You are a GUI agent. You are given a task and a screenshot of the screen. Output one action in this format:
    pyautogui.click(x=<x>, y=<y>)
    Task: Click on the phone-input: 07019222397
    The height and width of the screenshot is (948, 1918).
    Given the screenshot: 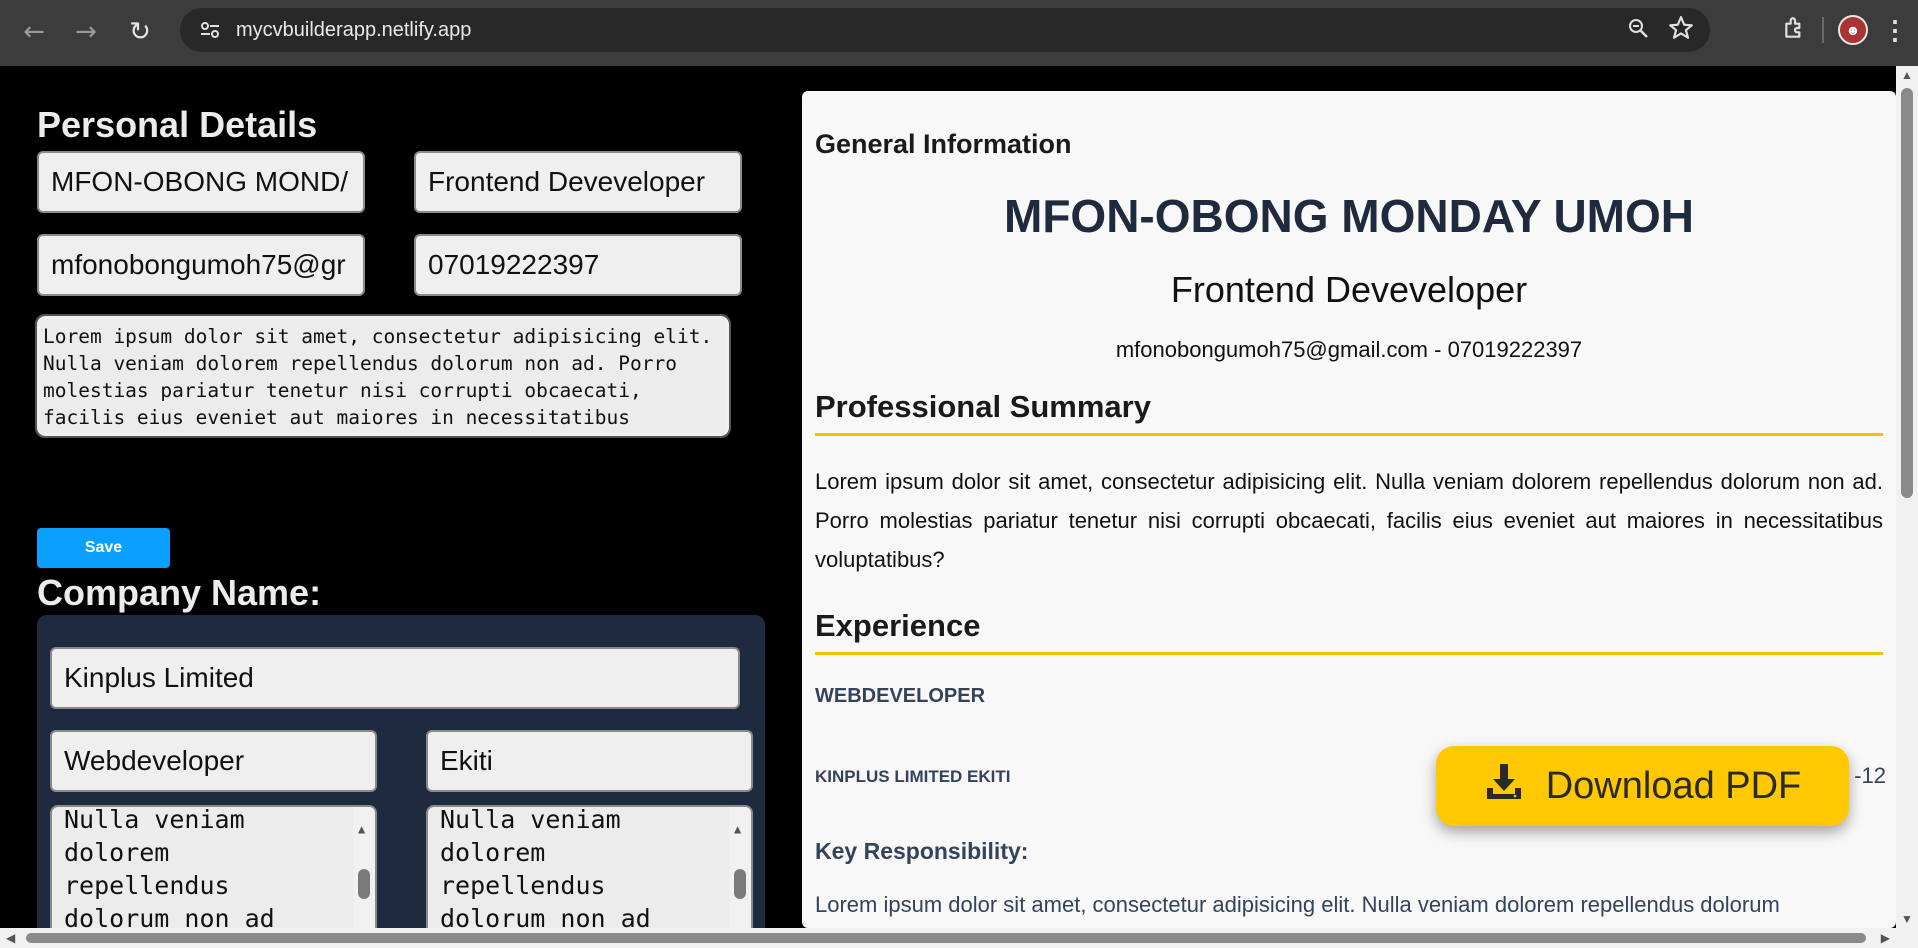 What is the action you would take?
    pyautogui.click(x=578, y=265)
    